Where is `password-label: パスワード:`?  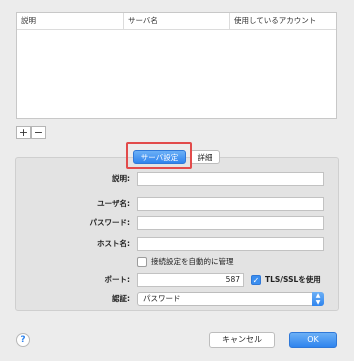
password-label: パスワード: is located at coordinates (110, 222).